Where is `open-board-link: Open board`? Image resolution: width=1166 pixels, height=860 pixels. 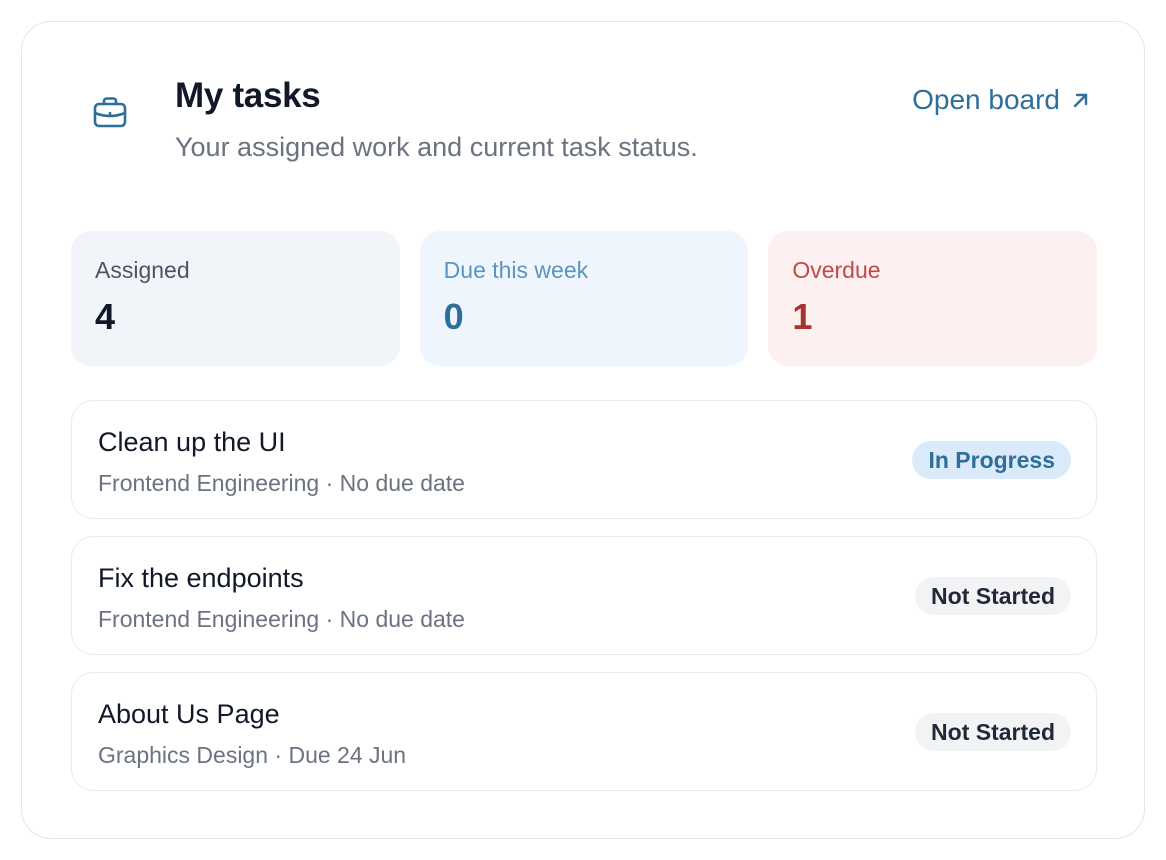
open-board-link: Open board is located at coordinates (1002, 100).